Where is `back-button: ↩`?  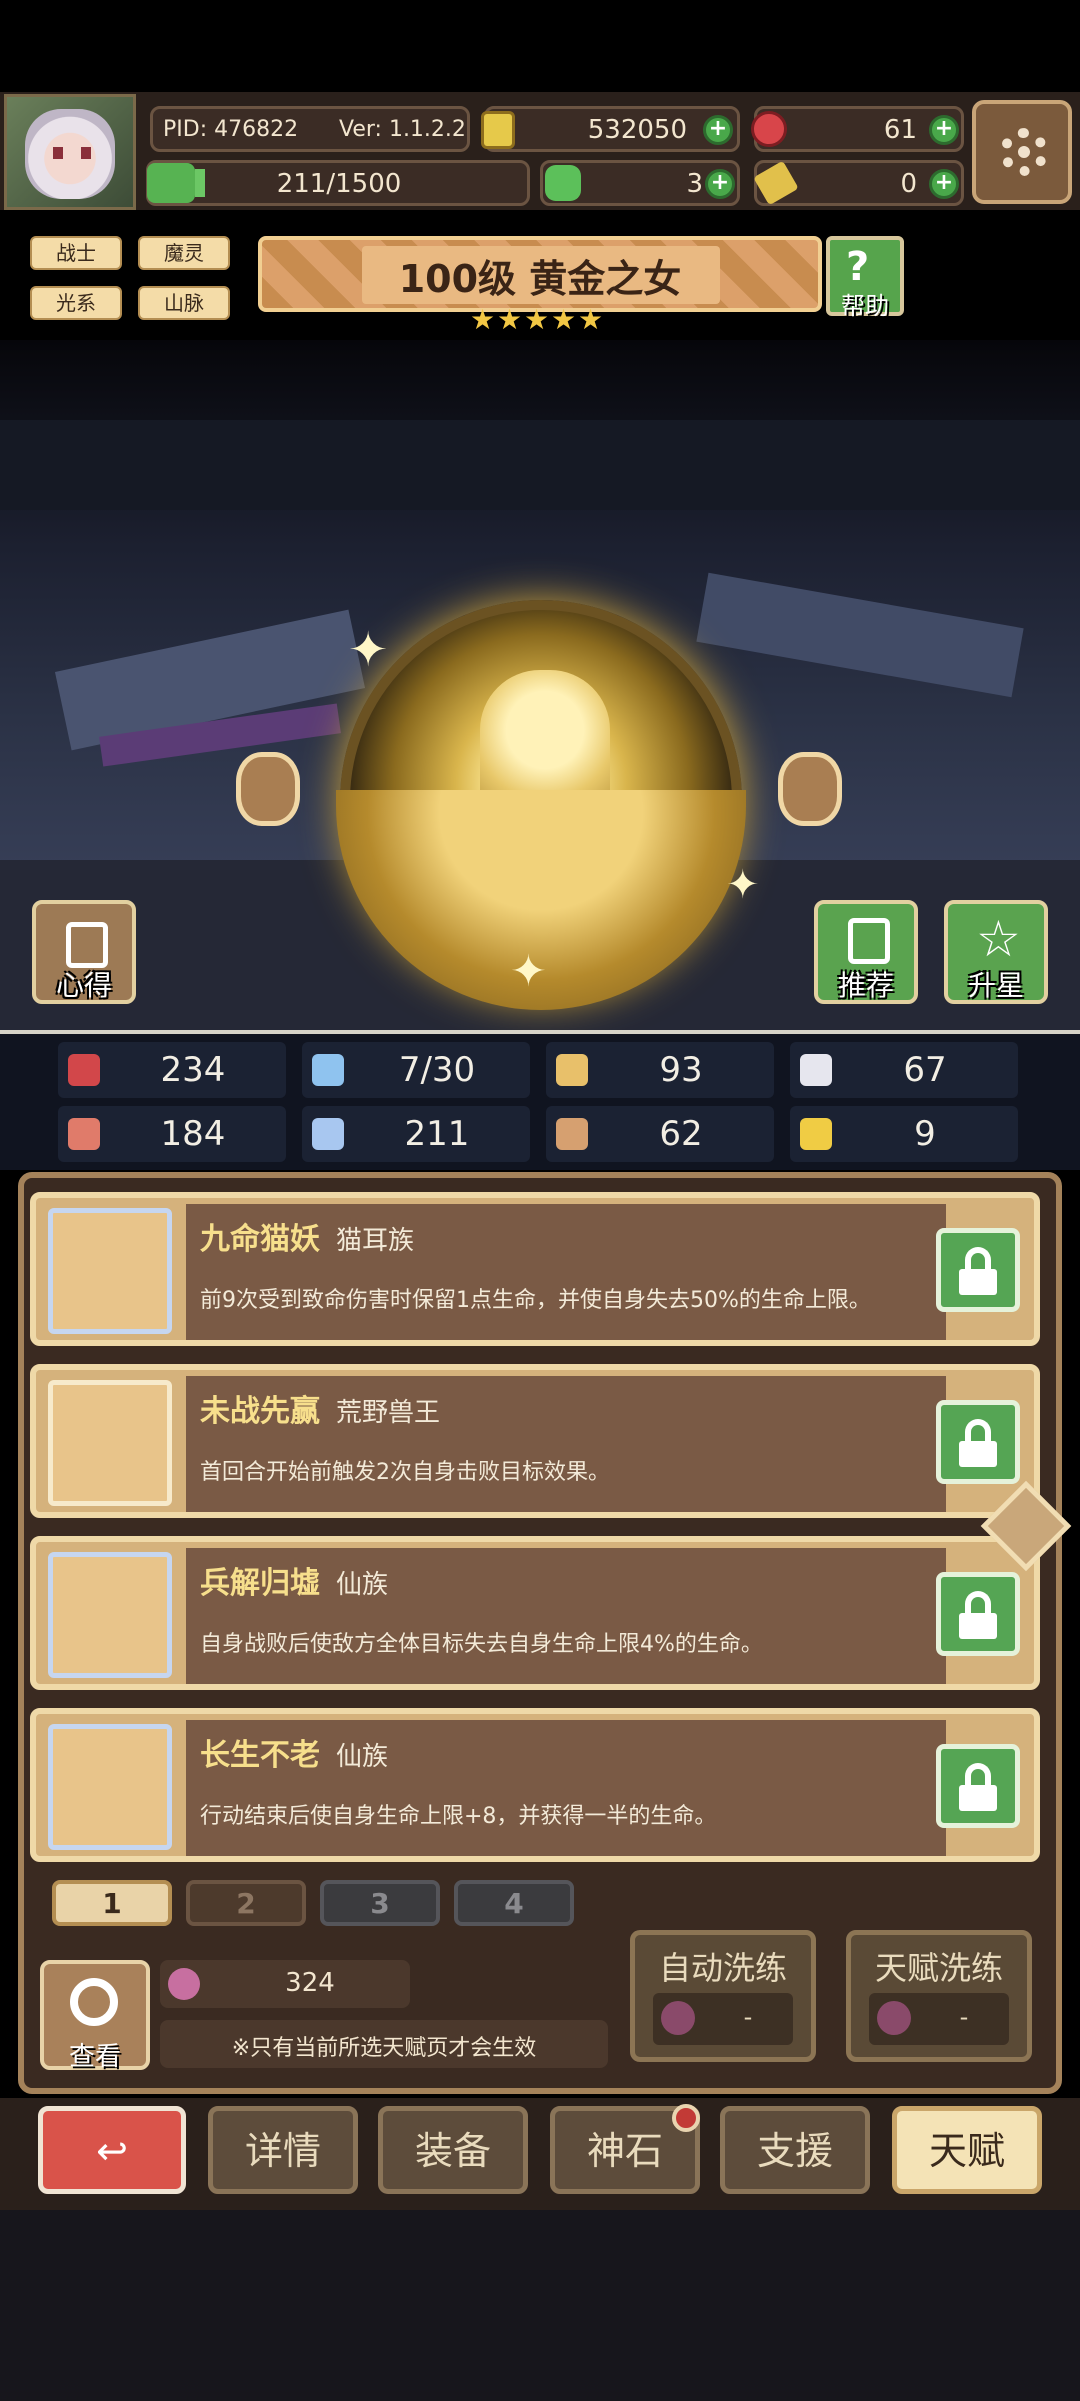 back-button: ↩ is located at coordinates (112, 2150).